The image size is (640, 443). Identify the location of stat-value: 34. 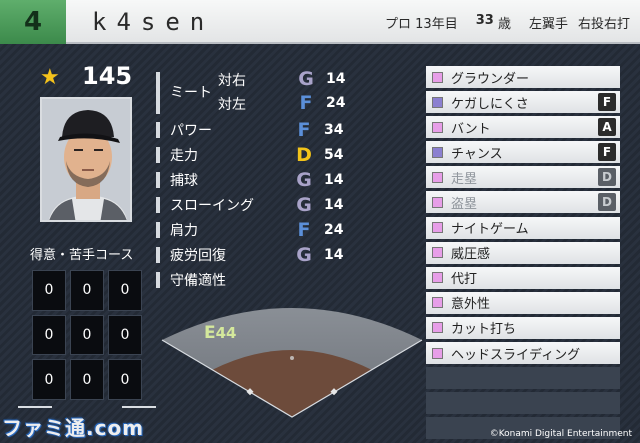
(334, 130).